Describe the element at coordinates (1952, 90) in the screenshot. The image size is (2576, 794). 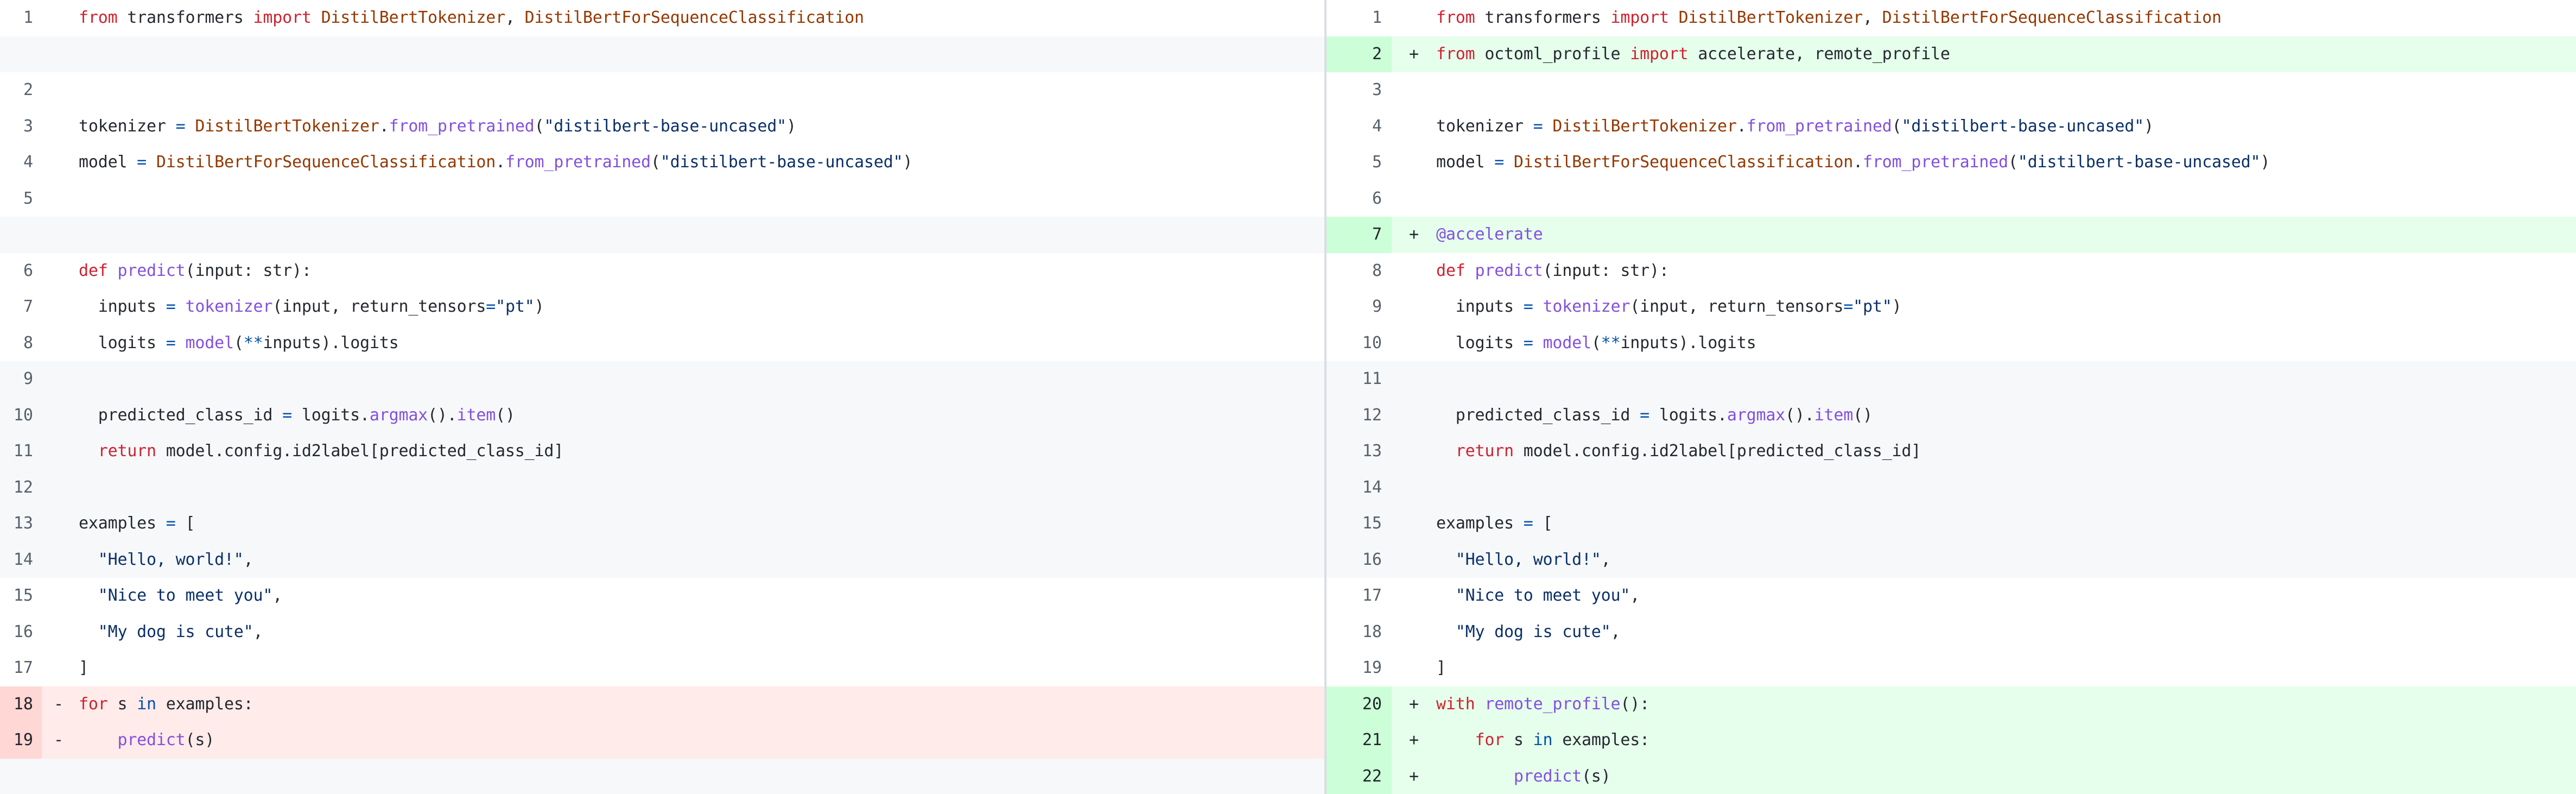
I see `diff-row: 3` at that location.